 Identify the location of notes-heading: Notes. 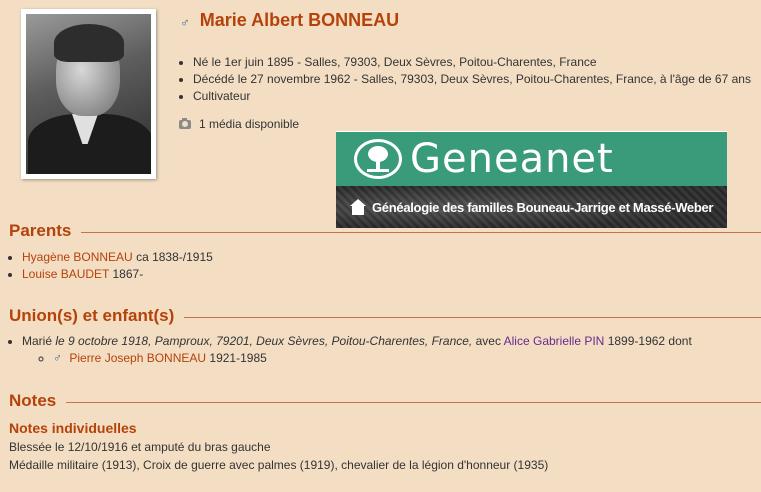
(385, 401).